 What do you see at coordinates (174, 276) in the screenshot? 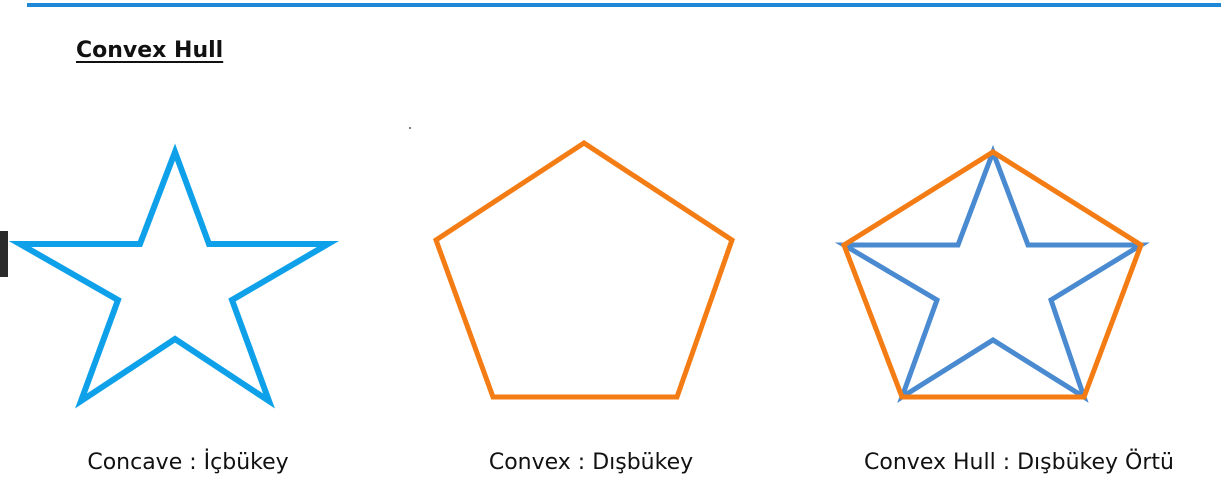
I see `concave-star` at bounding box center [174, 276].